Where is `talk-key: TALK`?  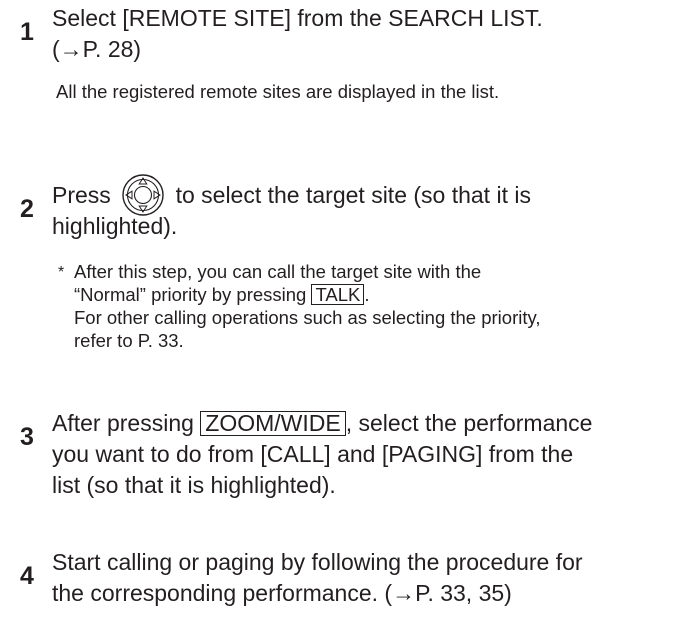
talk-key: TALK is located at coordinates (338, 294).